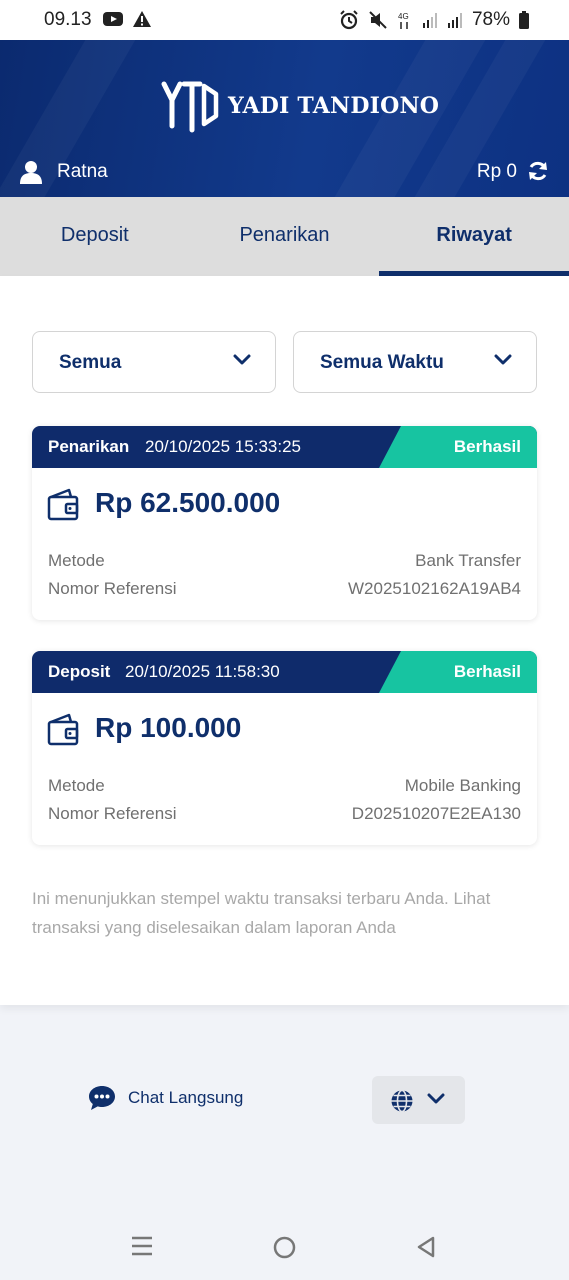  What do you see at coordinates (89, 446) in the screenshot?
I see `transaction-type: Penarikan` at bounding box center [89, 446].